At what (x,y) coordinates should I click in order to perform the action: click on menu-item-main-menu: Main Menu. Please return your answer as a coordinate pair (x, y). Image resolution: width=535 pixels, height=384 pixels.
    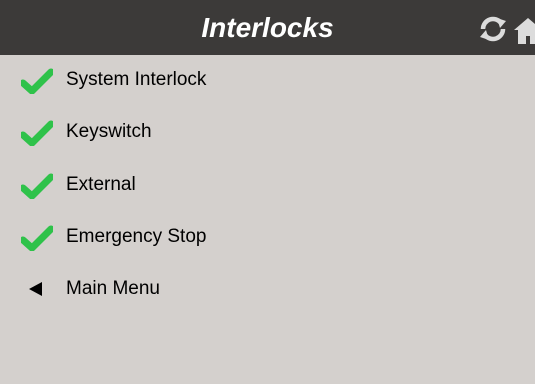
    Looking at the image, I should click on (267, 289).